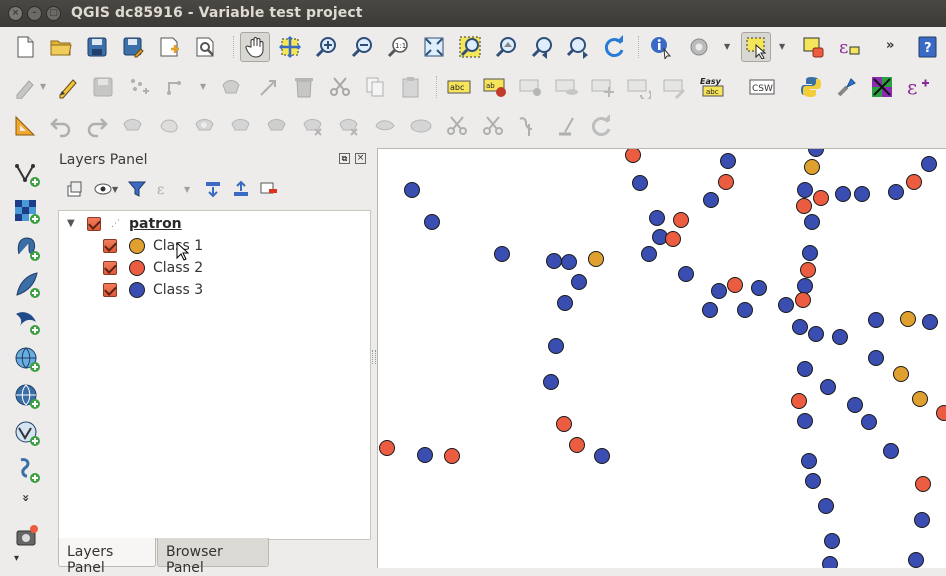 The height and width of the screenshot is (576, 946). Describe the element at coordinates (495, 87) in the screenshot. I see `layer-diagram-icon: ab` at that location.